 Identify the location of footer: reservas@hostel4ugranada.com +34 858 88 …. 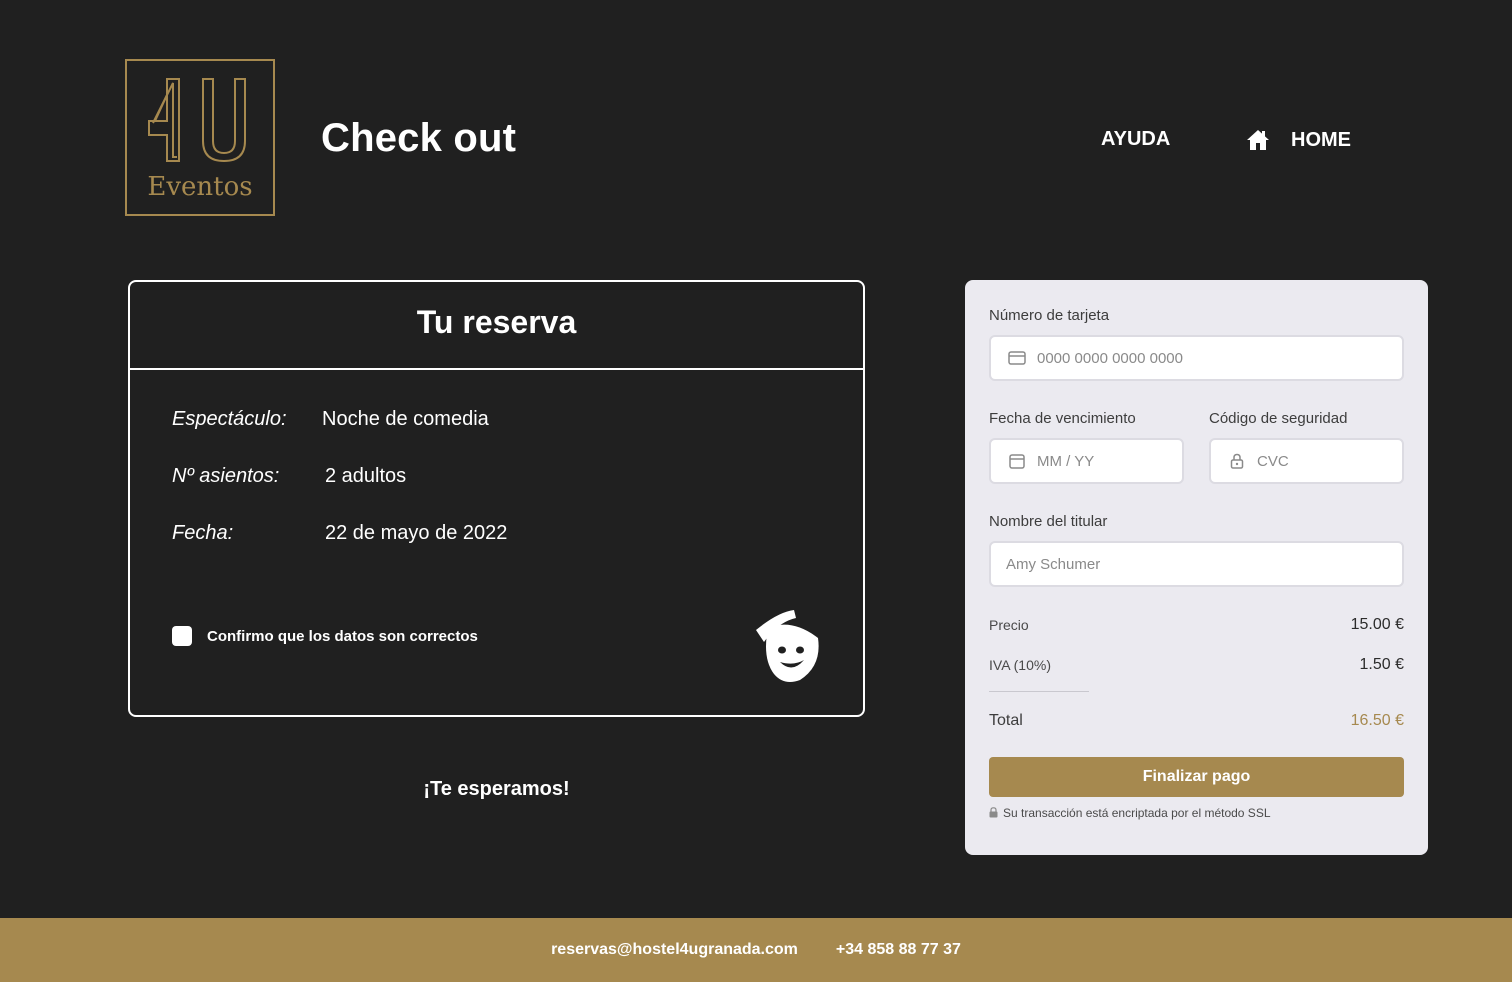
(756, 950).